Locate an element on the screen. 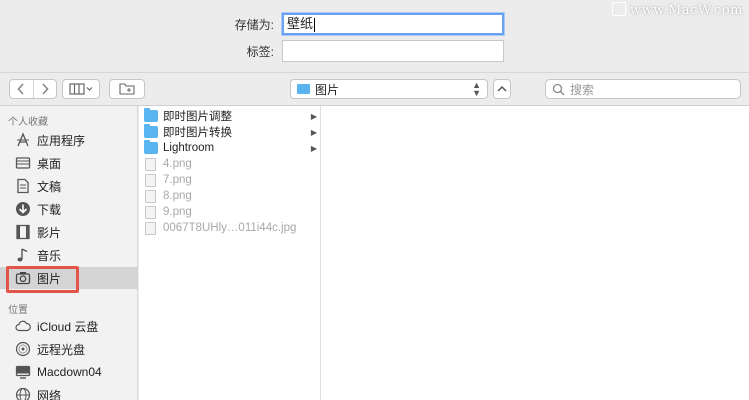  sidebar-item-music: 音乐 is located at coordinates (69, 255).